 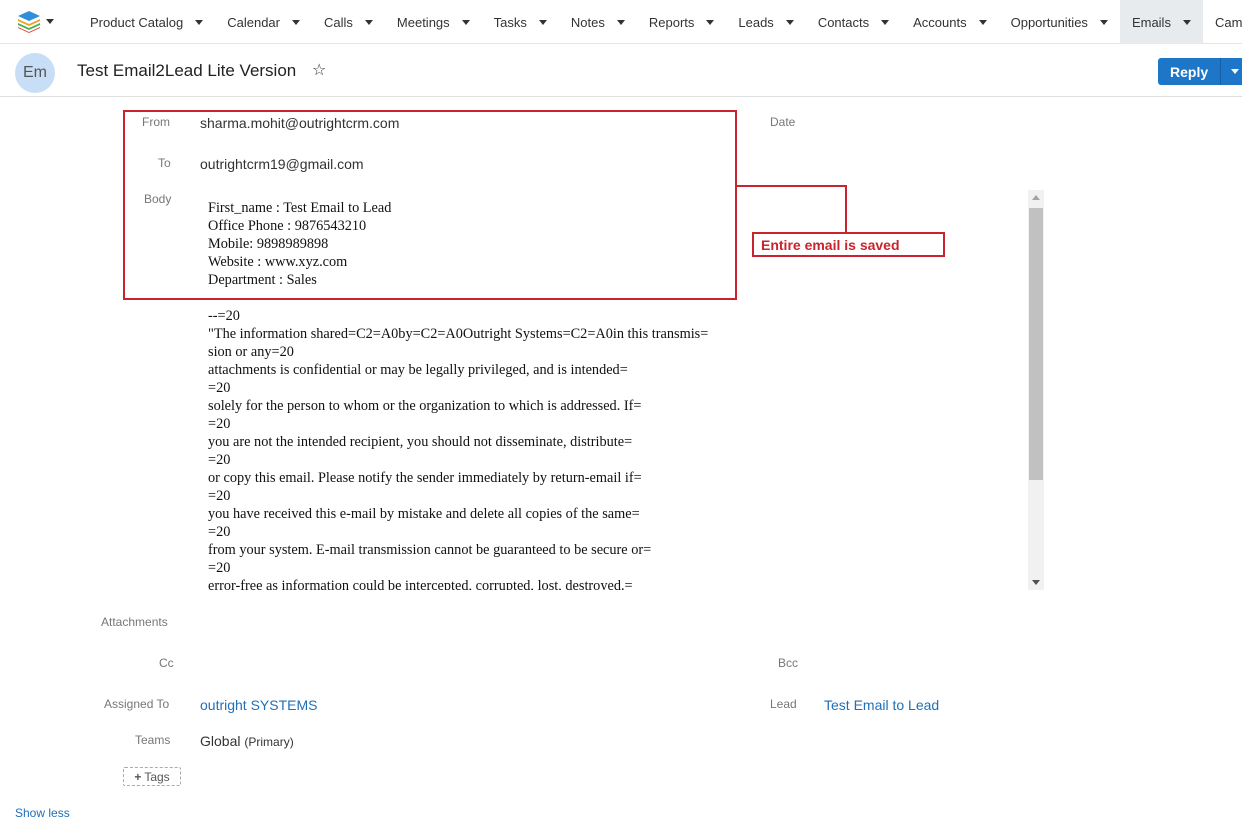 What do you see at coordinates (187, 70) in the screenshot?
I see `page-title: Test Email2Lead Lite Version` at bounding box center [187, 70].